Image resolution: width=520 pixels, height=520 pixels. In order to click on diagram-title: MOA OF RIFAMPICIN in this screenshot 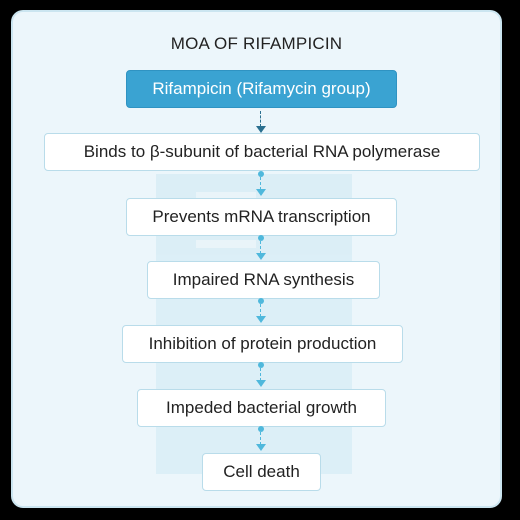, I will do `click(256, 43)`.